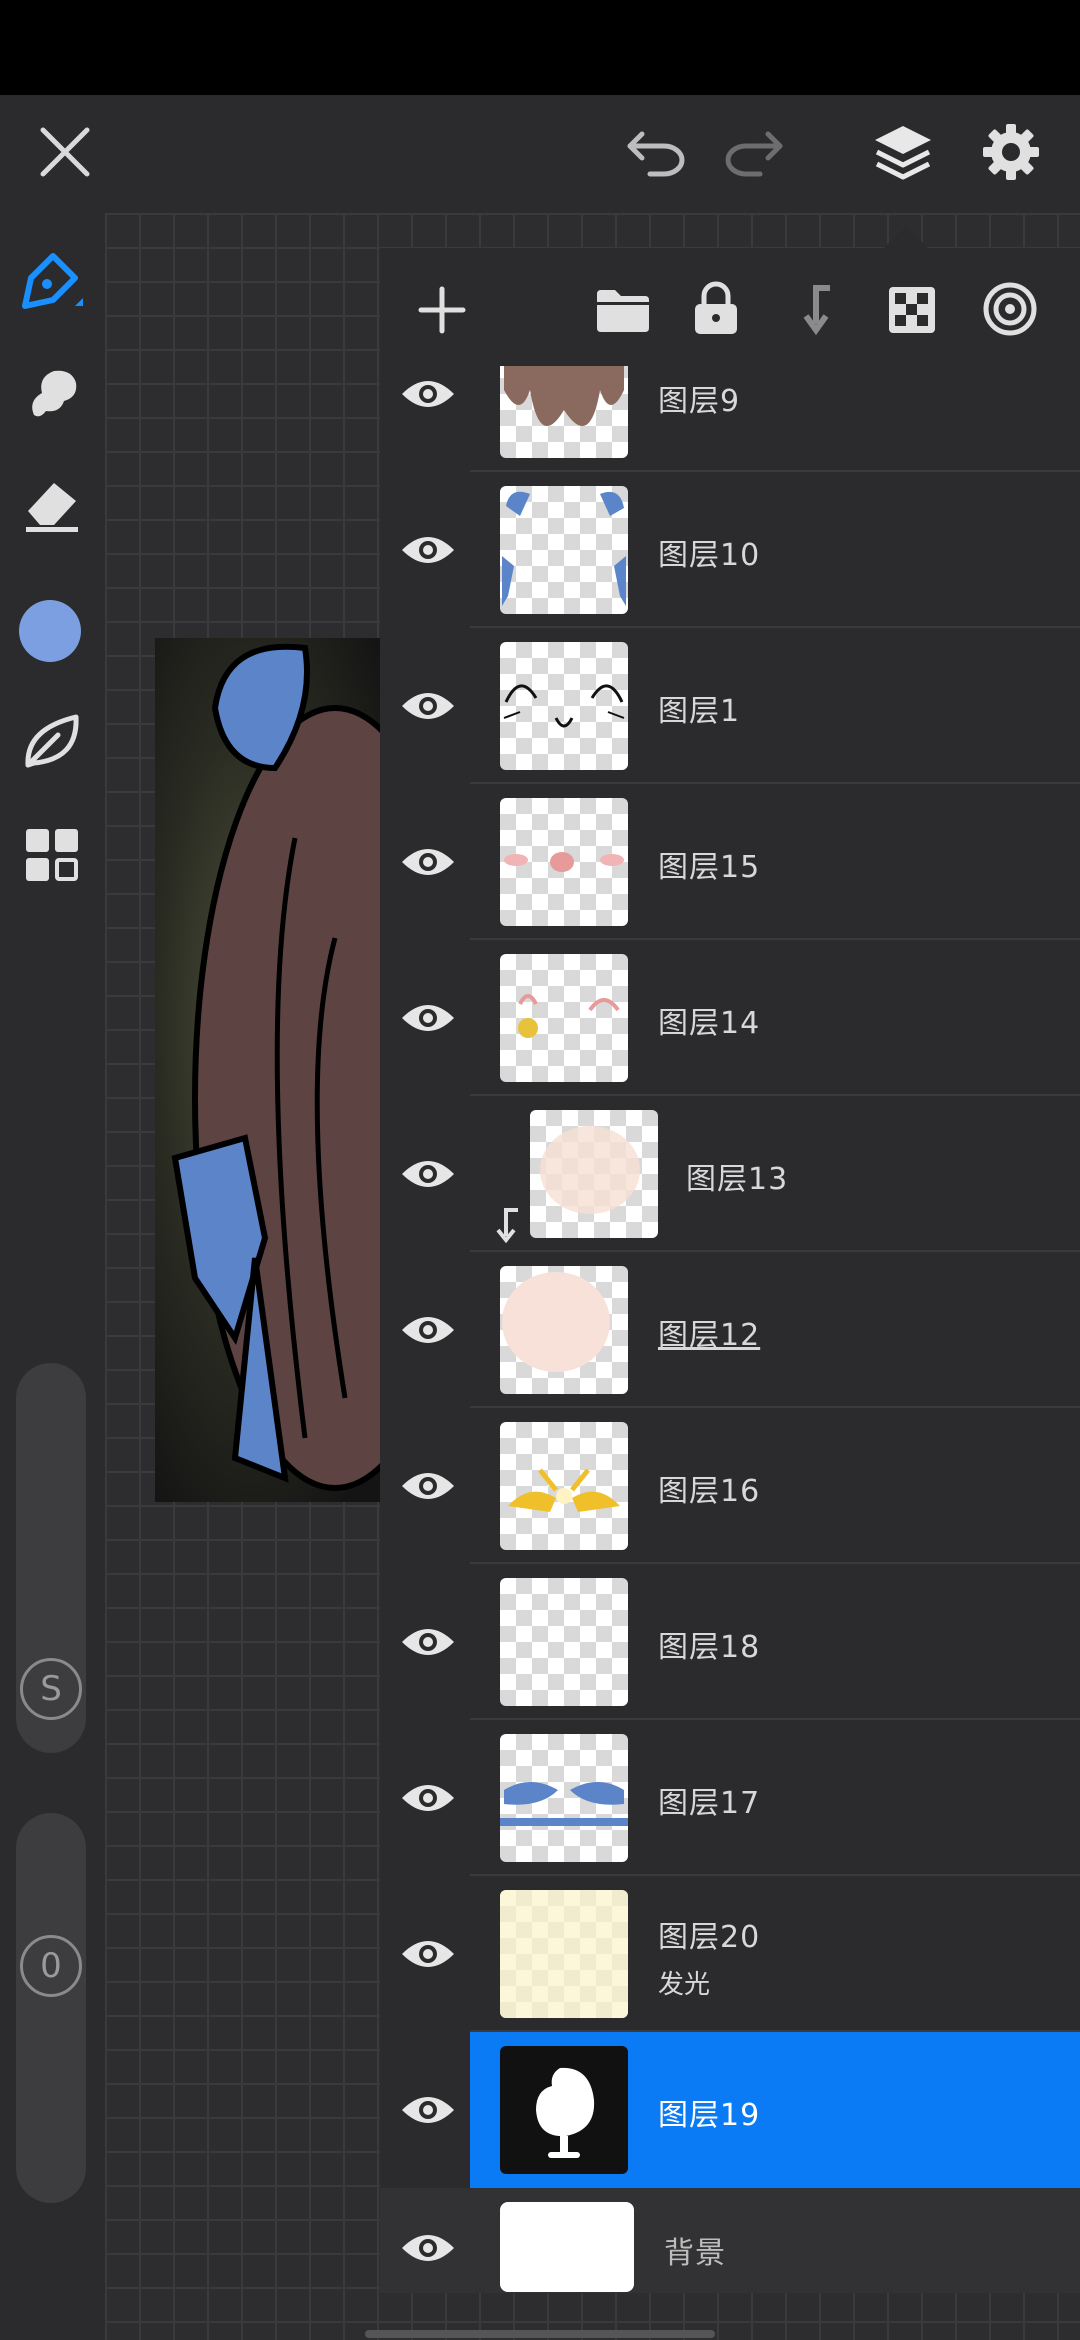  Describe the element at coordinates (540, 47) in the screenshot. I see `status-bar` at that location.